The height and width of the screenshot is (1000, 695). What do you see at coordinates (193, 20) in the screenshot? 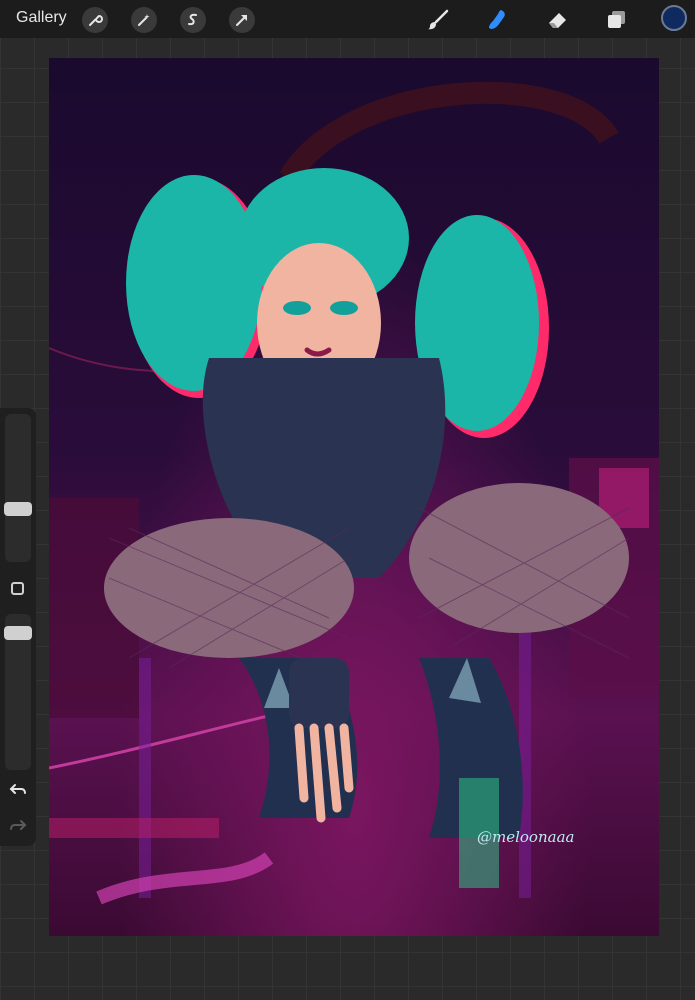
I see `selection-icon` at bounding box center [193, 20].